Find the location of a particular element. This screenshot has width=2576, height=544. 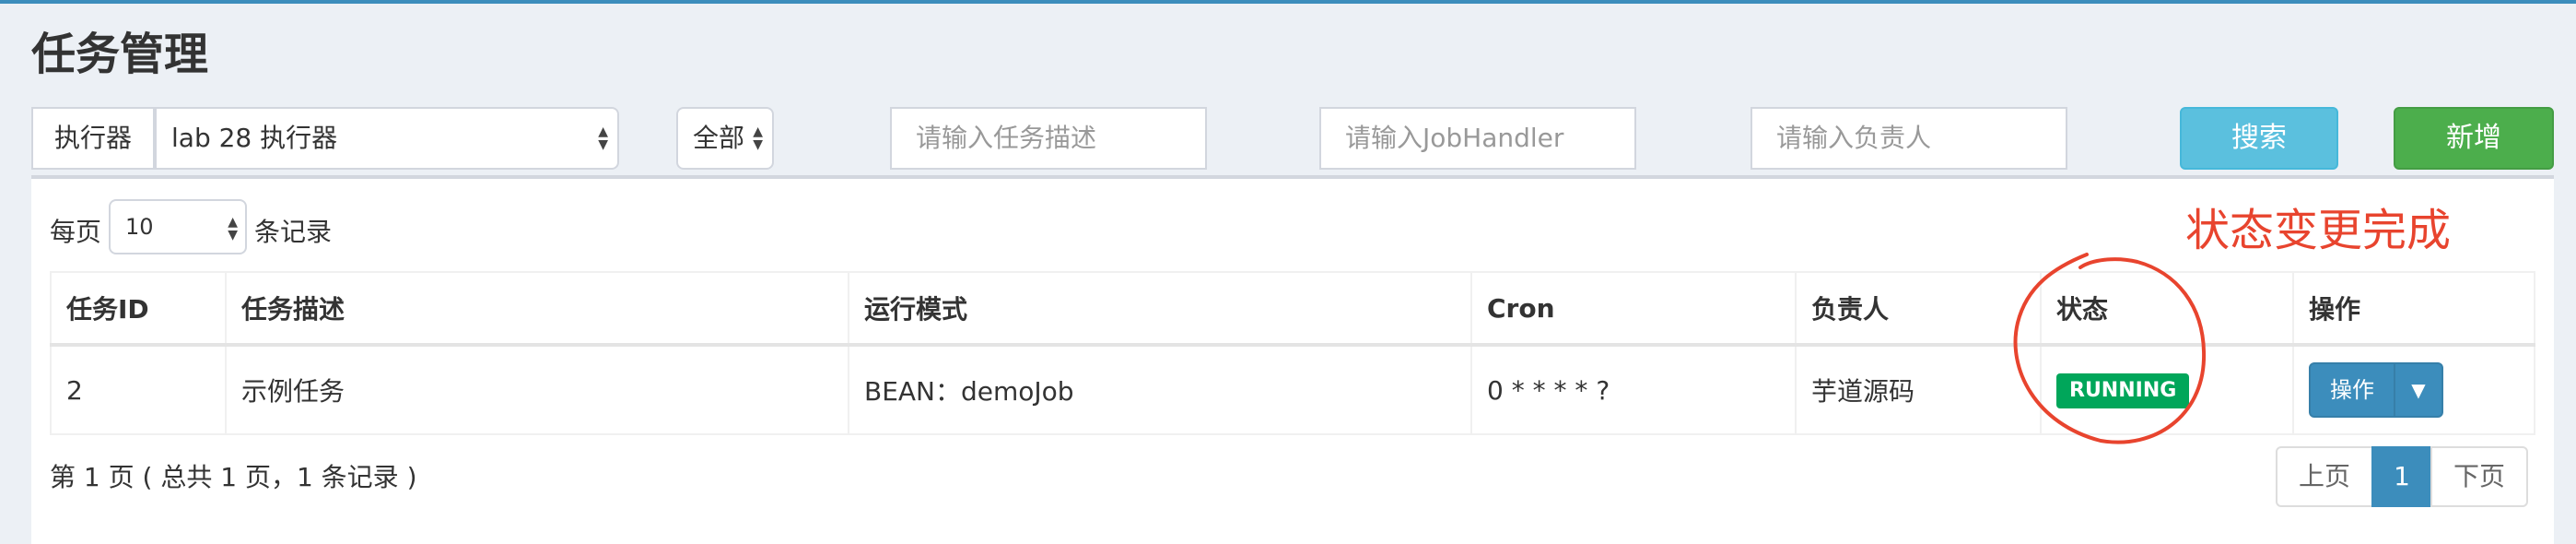

caret-down-icon: ▼ is located at coordinates (2418, 390).